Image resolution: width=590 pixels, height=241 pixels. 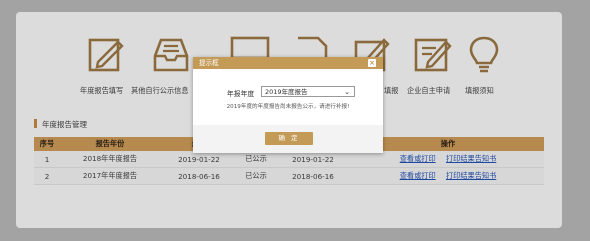 What do you see at coordinates (479, 91) in the screenshot?
I see `icon-label-7: 填报须知` at bounding box center [479, 91].